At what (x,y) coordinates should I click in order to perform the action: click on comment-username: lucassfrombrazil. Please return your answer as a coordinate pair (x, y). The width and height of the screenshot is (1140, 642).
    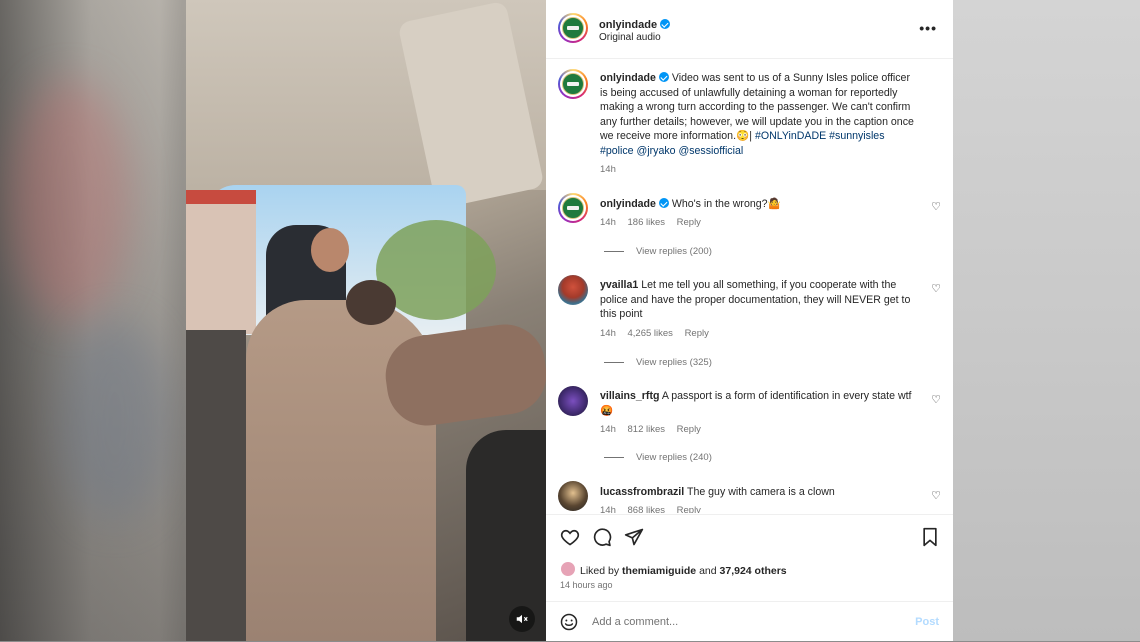
    Looking at the image, I should click on (642, 492).